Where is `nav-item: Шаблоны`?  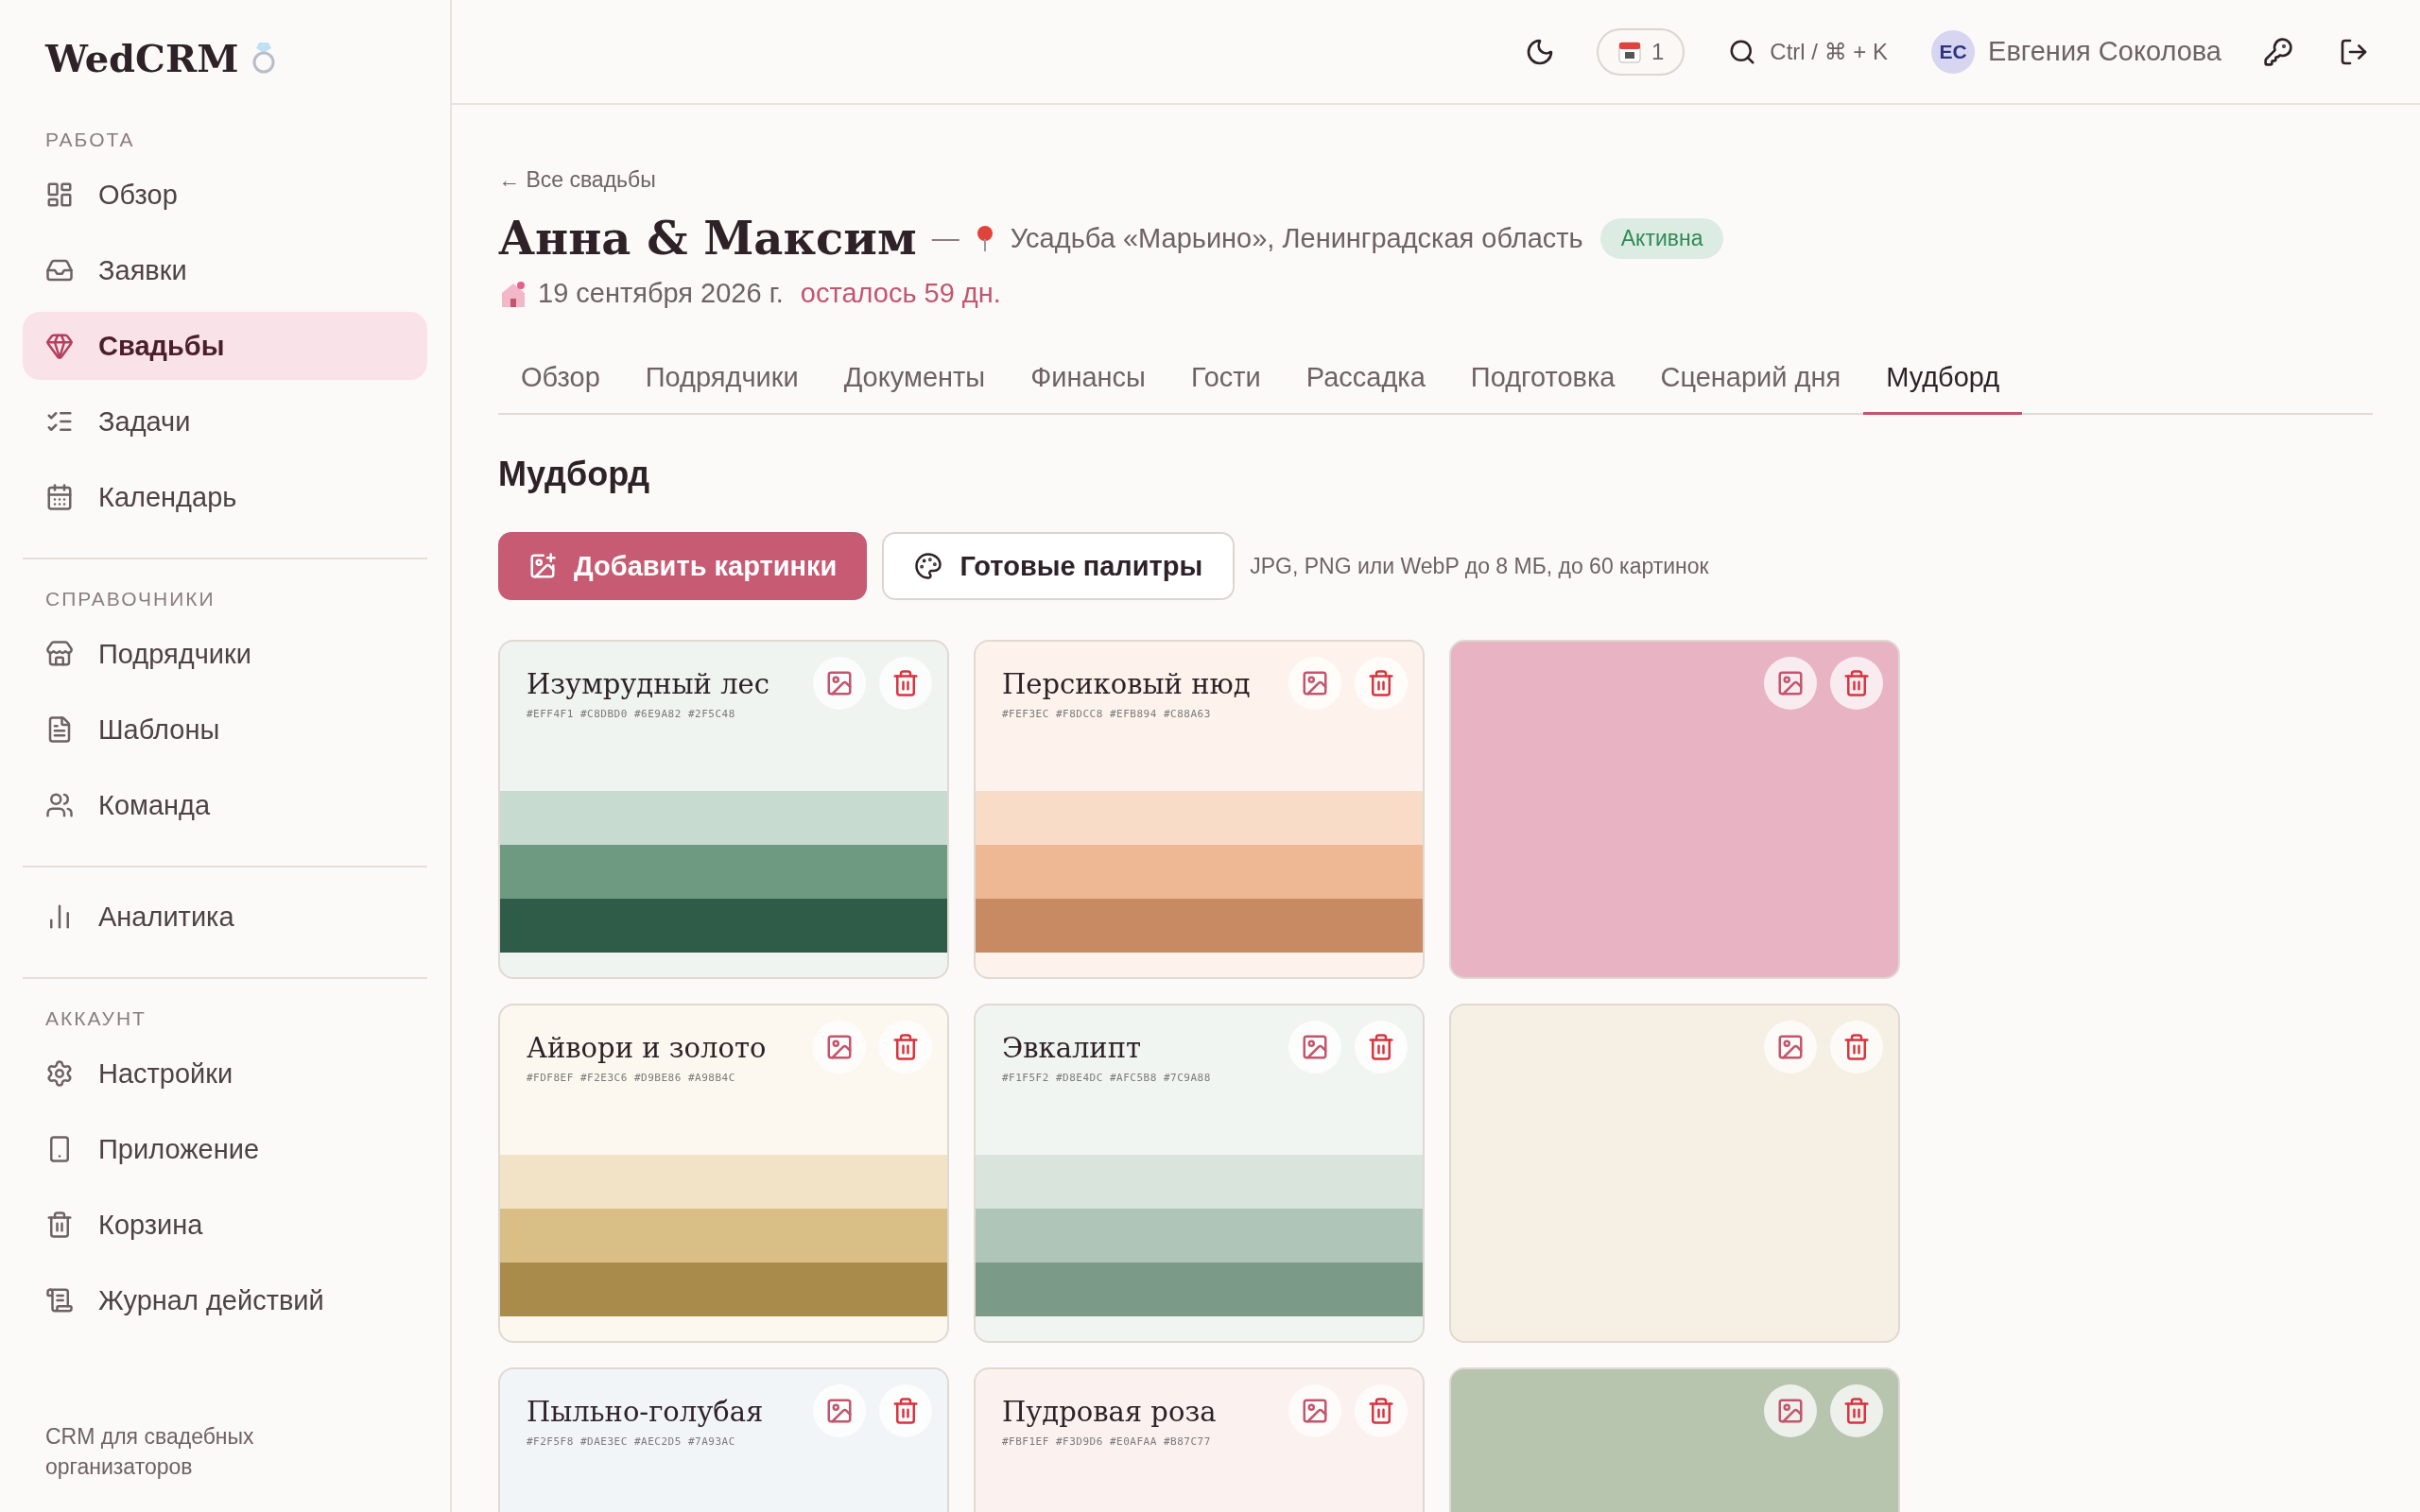 nav-item: Шаблоны is located at coordinates (225, 730).